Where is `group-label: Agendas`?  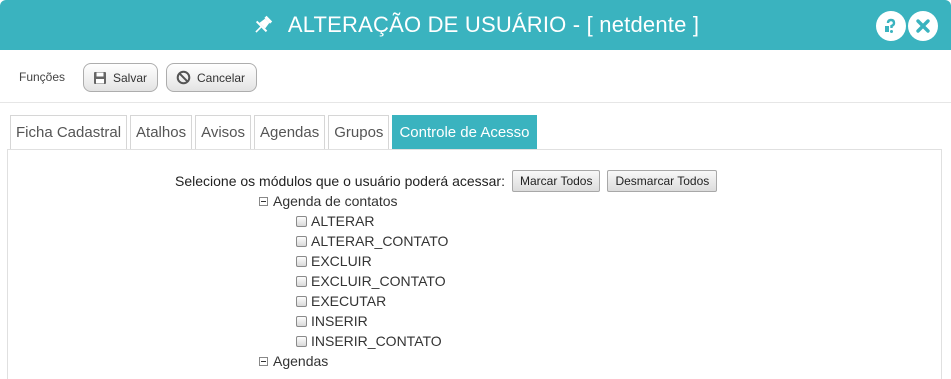
group-label: Agendas is located at coordinates (301, 361).